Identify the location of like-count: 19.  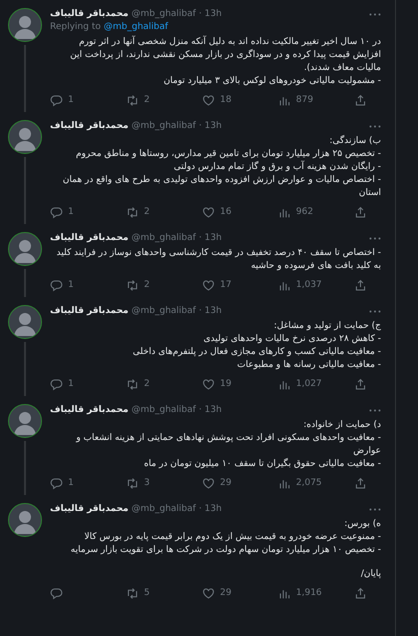
(226, 384).